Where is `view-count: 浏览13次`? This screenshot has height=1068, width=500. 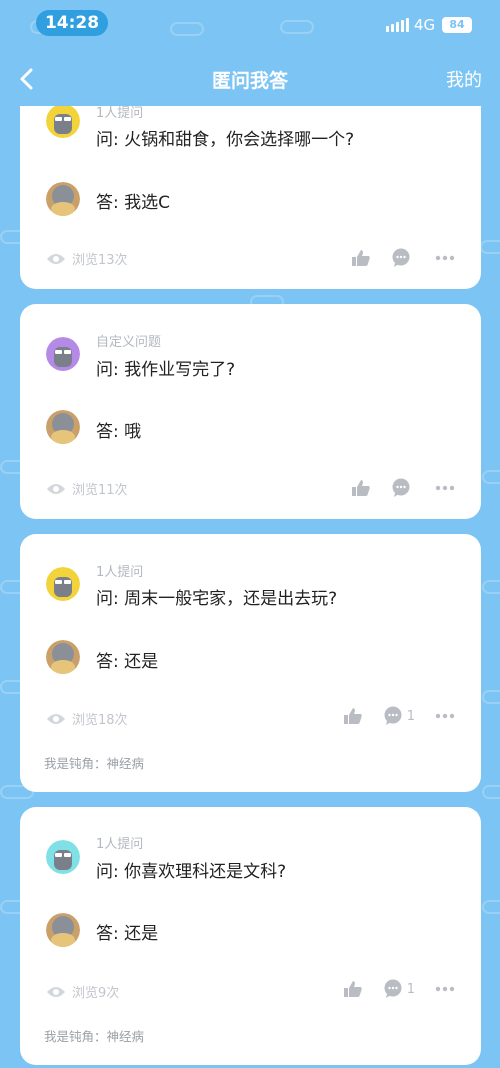 view-count: 浏览13次 is located at coordinates (87, 258).